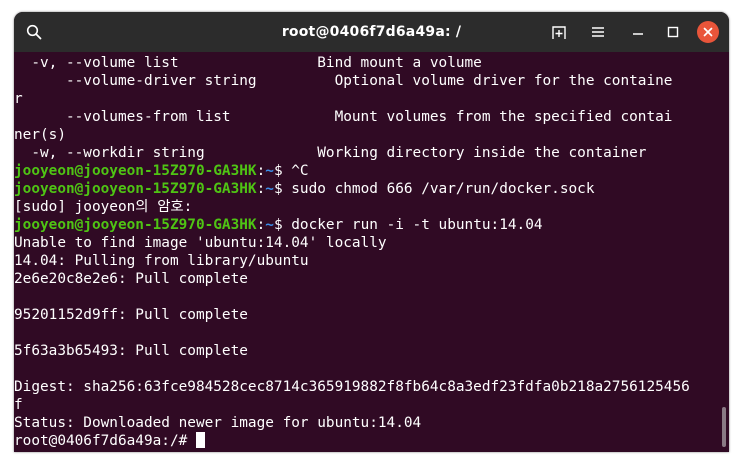 This screenshot has width=741, height=462. I want to click on terminal-line: 14.04: Pulling from library/ubuntu, so click(366, 261).